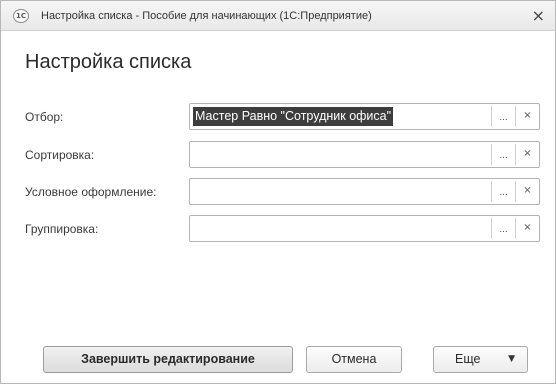  I want to click on sort-field: ... ×, so click(364, 154).